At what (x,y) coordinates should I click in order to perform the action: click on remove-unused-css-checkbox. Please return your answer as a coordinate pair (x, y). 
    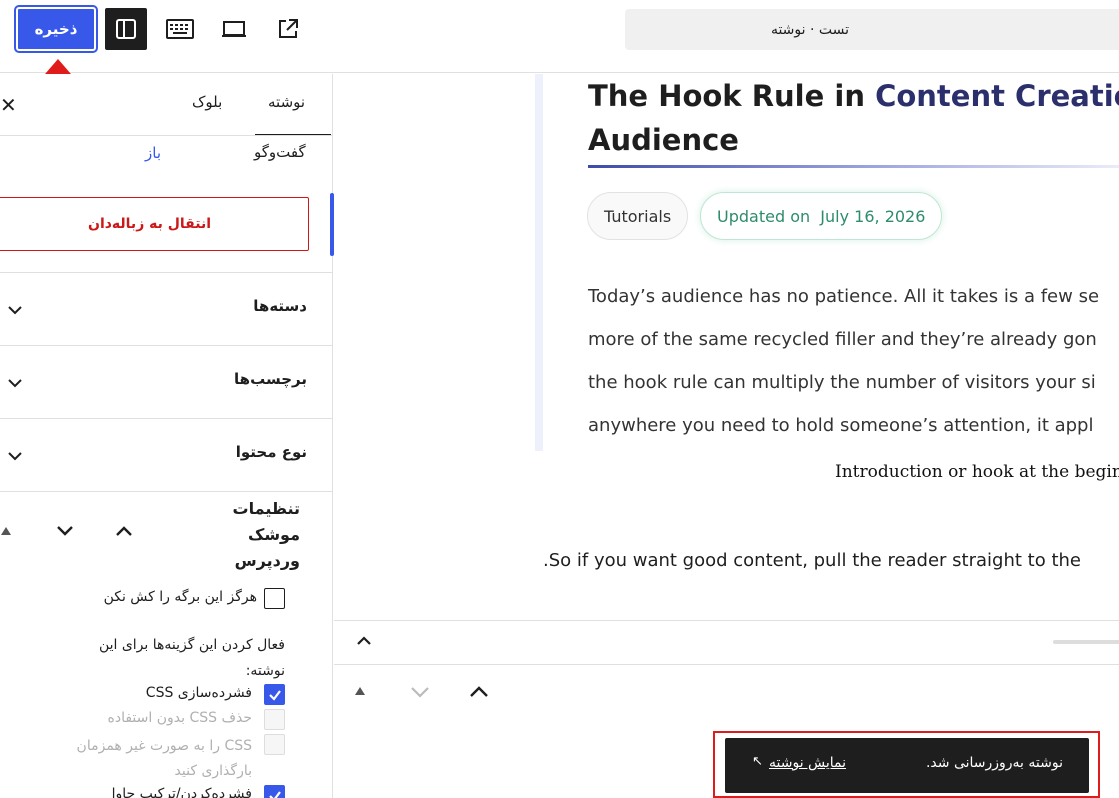
    Looking at the image, I should click on (274, 719).